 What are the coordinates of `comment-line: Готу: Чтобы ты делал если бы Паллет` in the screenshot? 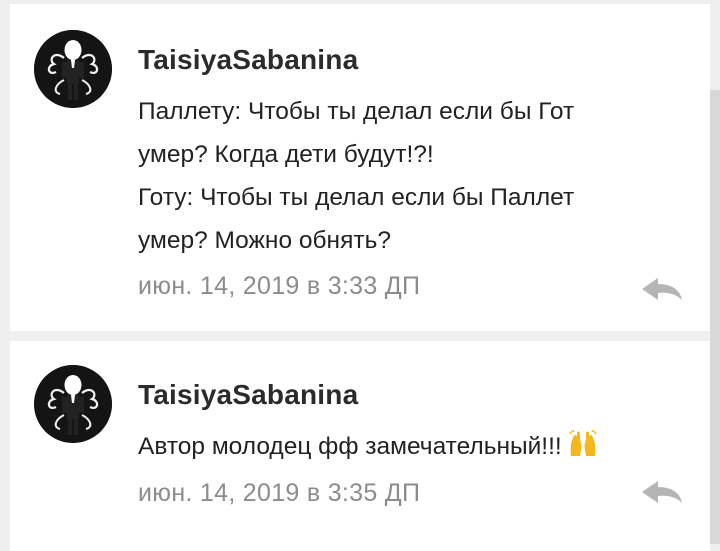 It's located at (356, 197).